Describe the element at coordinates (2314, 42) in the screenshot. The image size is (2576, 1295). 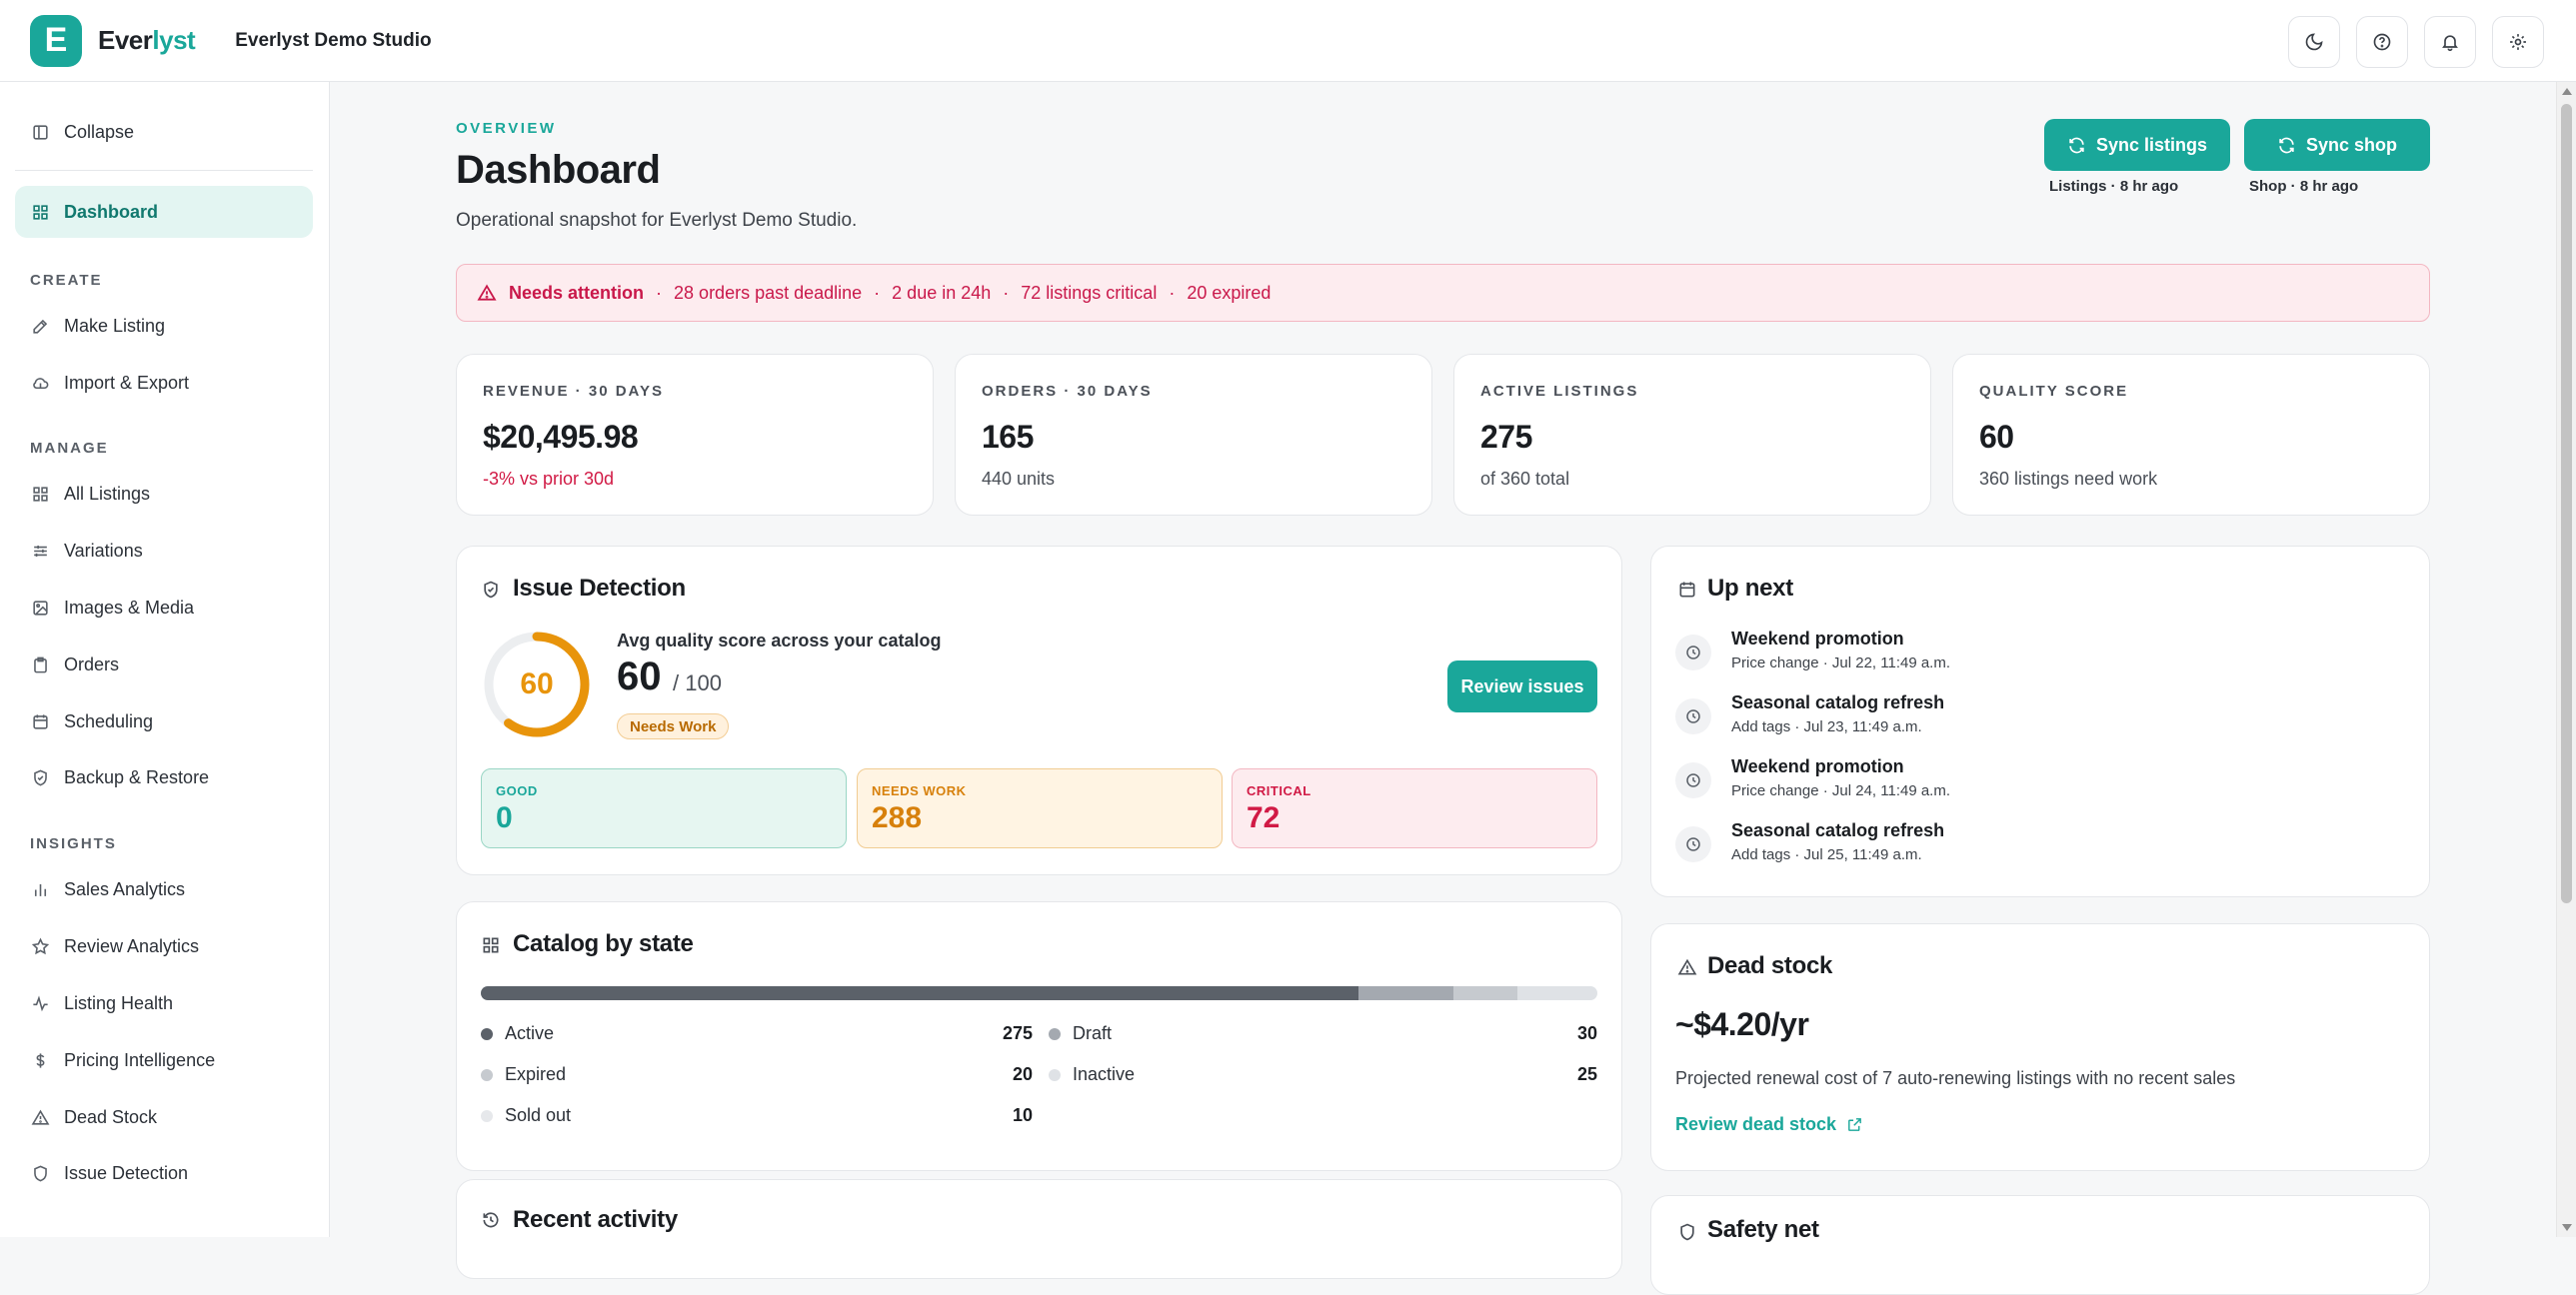
I see `theme-toggle-button` at that location.